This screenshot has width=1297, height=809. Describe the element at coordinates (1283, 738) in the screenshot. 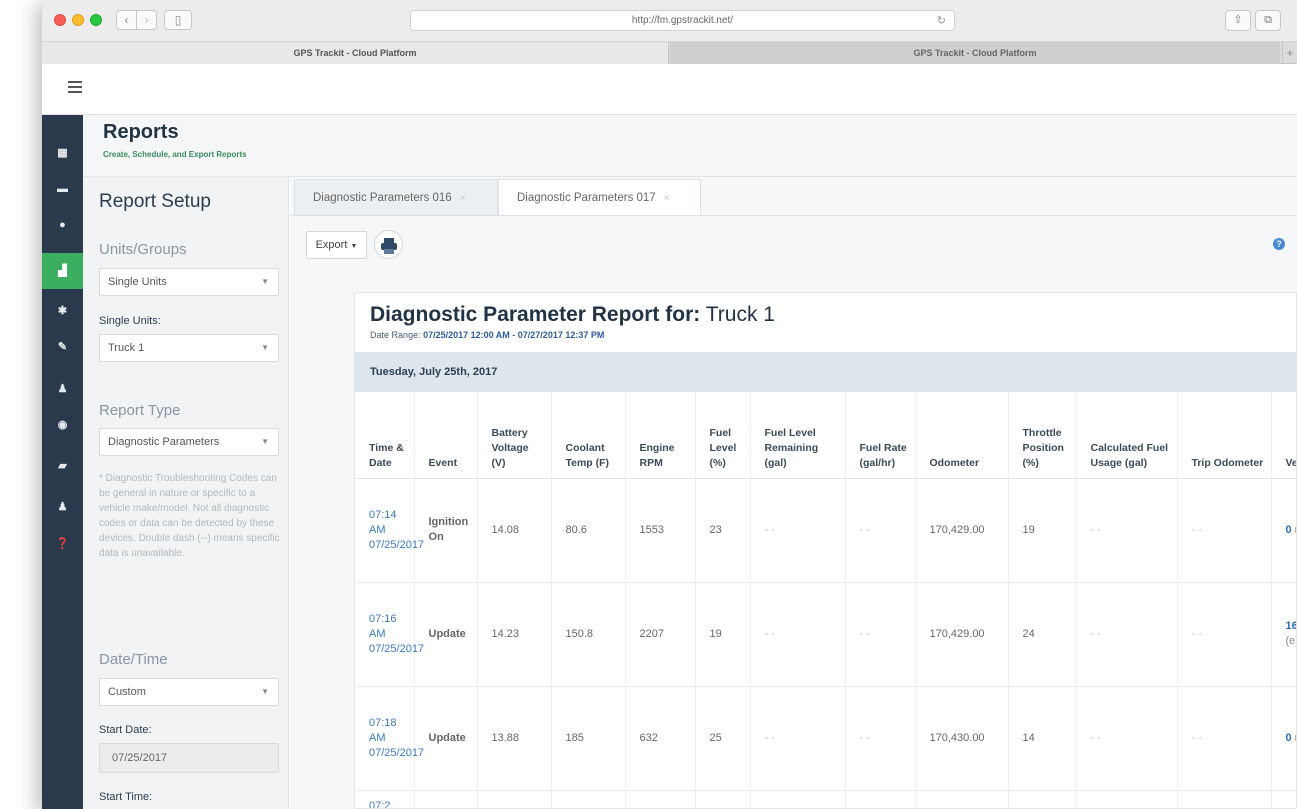

I see `vehicle-speed-cell: 0 mph` at that location.